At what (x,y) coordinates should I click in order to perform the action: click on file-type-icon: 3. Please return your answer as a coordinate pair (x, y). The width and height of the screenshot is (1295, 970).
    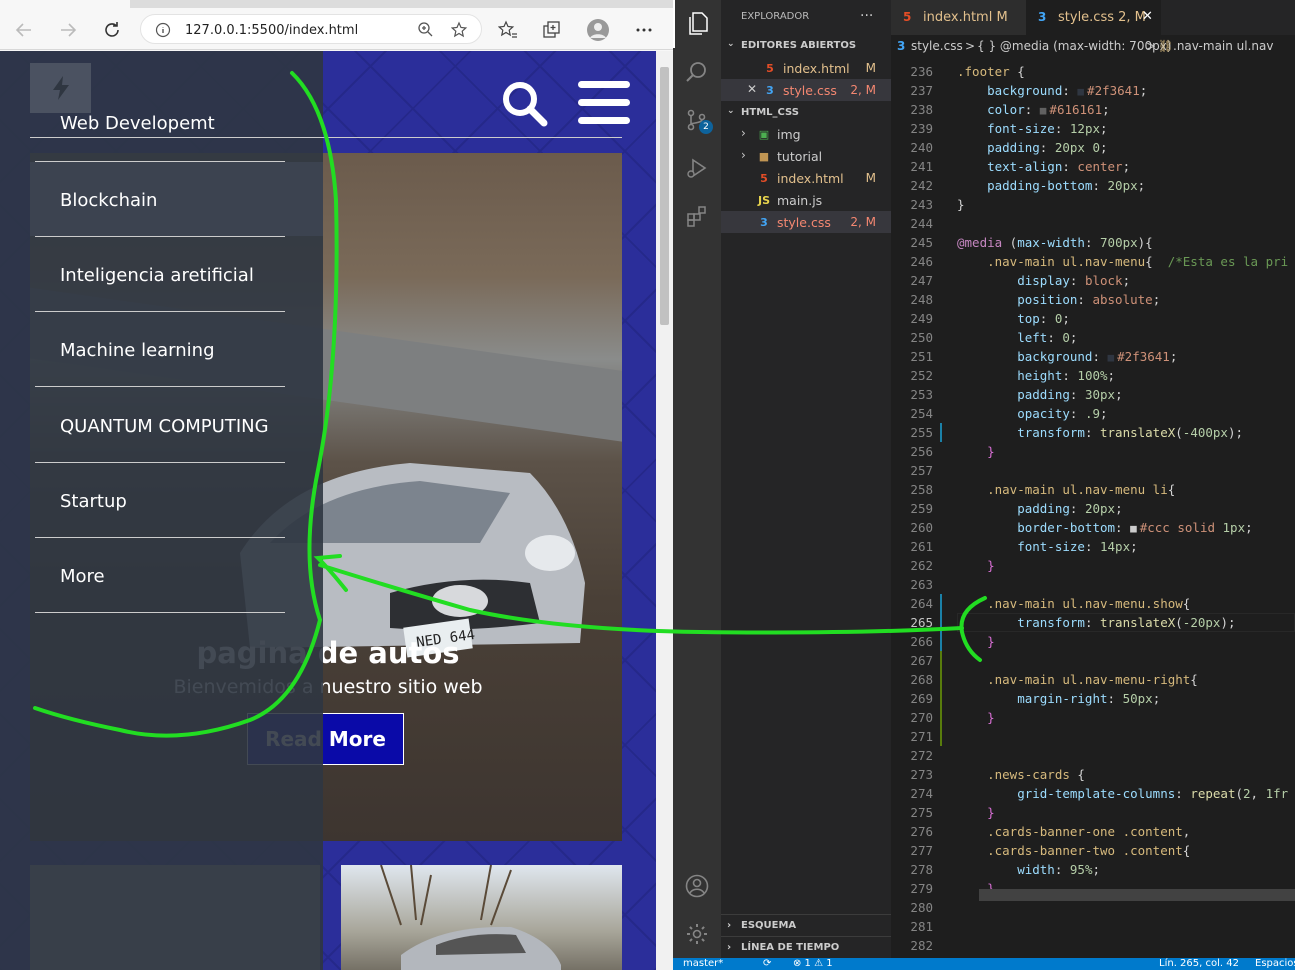
    Looking at the image, I should click on (764, 222).